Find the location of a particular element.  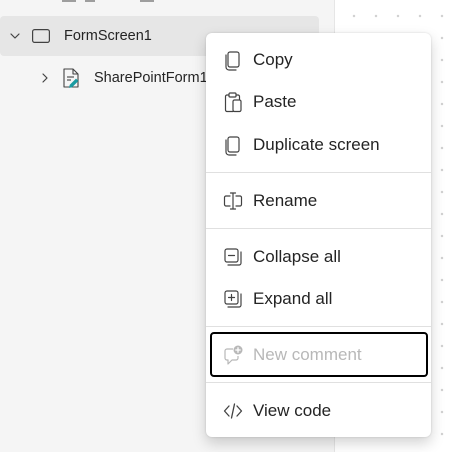

tree-item-label: FormScreen1 is located at coordinates (108, 36).